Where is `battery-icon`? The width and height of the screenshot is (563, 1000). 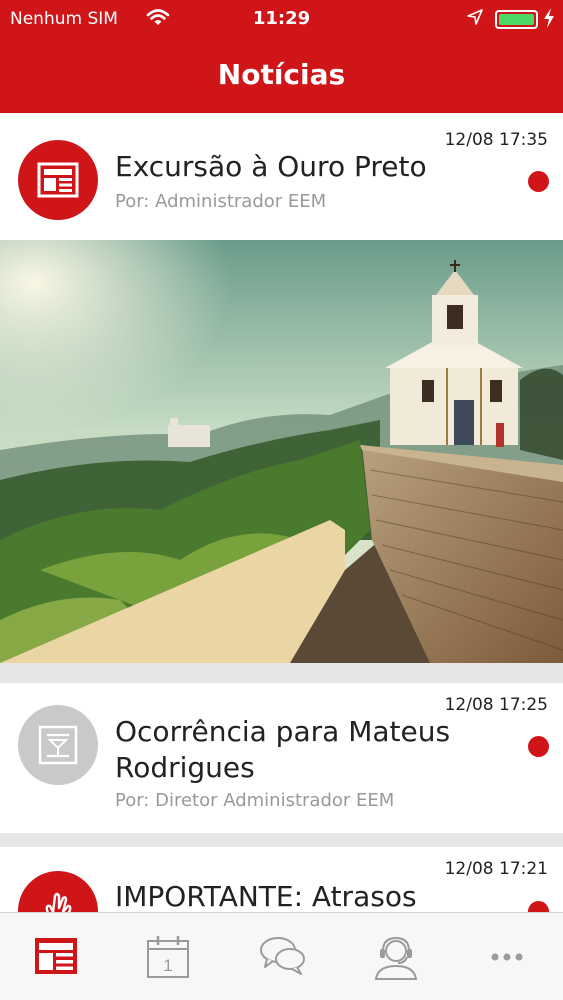 battery-icon is located at coordinates (516, 19).